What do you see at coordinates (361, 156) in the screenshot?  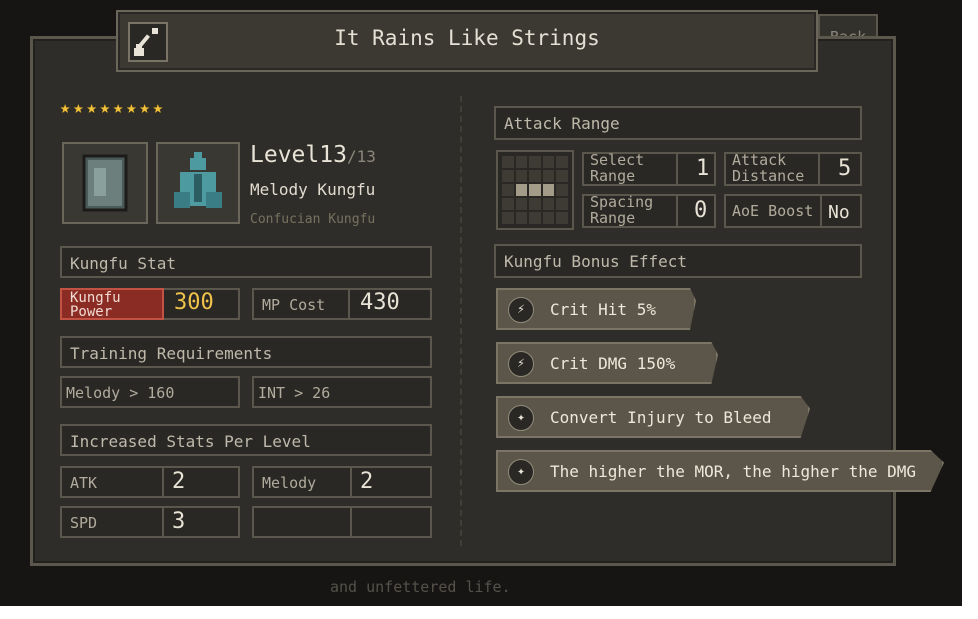 I see `level-max: /13` at bounding box center [361, 156].